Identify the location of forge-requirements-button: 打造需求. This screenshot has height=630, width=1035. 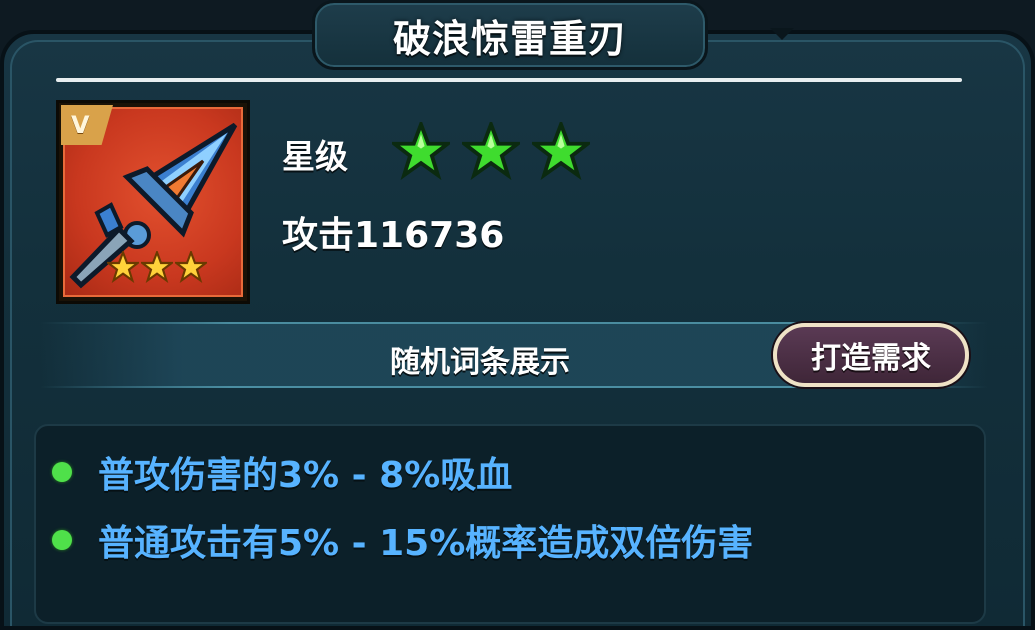
(871, 355).